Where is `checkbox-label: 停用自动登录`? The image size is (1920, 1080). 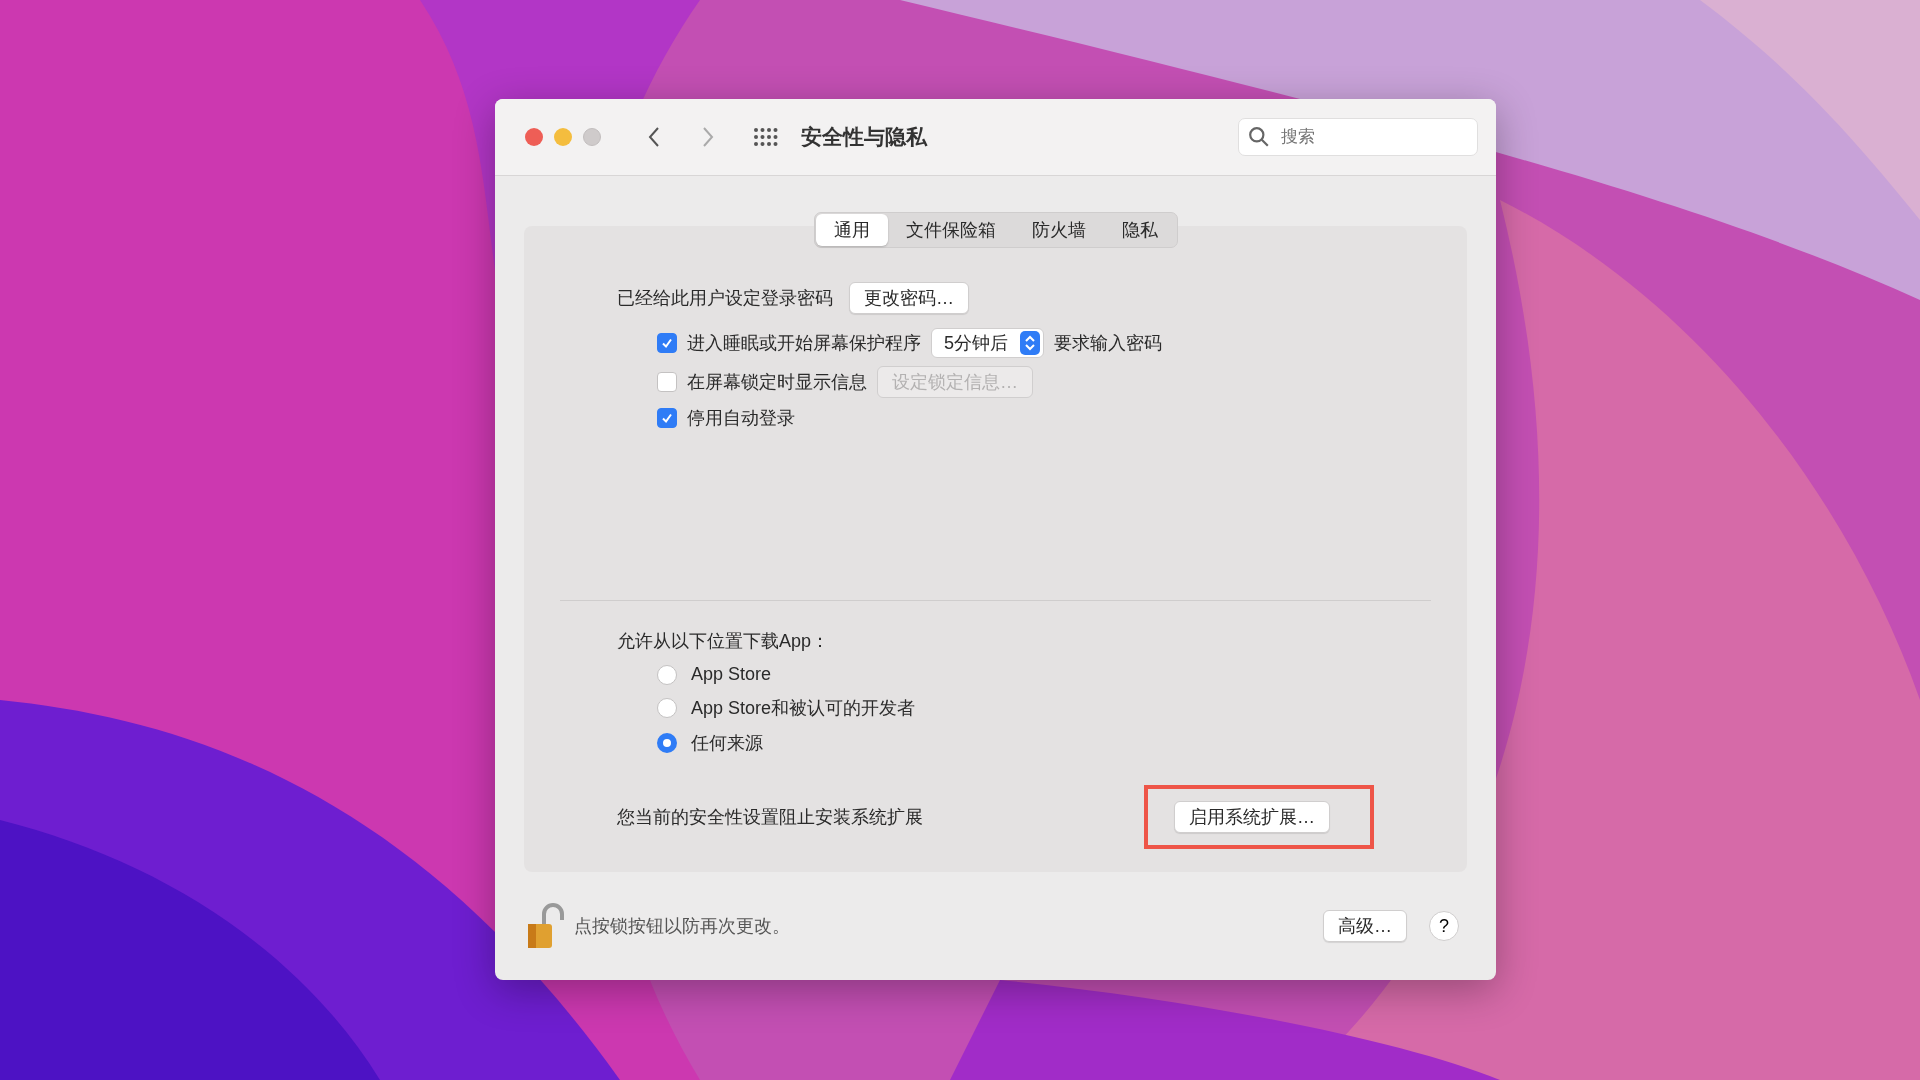 checkbox-label: 停用自动登录 is located at coordinates (741, 418).